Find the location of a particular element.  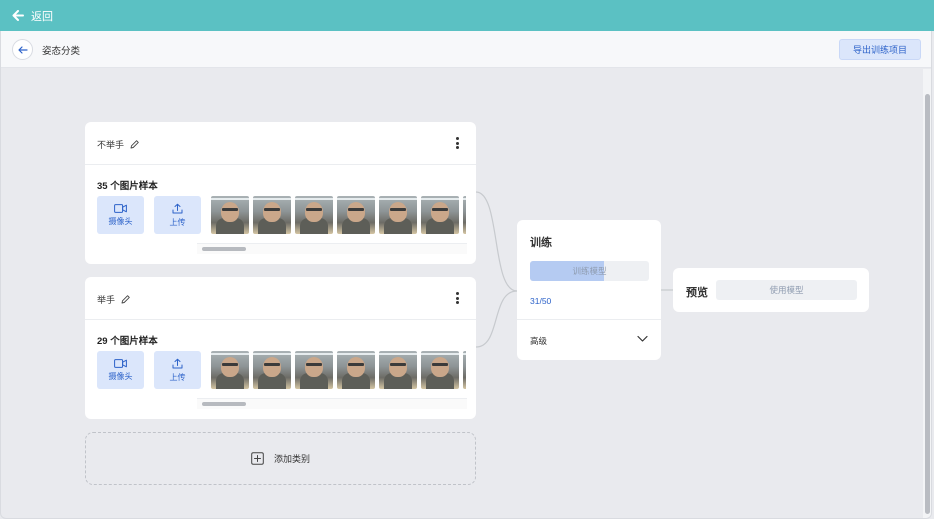

add-class-button: 添加类别 is located at coordinates (280, 458).